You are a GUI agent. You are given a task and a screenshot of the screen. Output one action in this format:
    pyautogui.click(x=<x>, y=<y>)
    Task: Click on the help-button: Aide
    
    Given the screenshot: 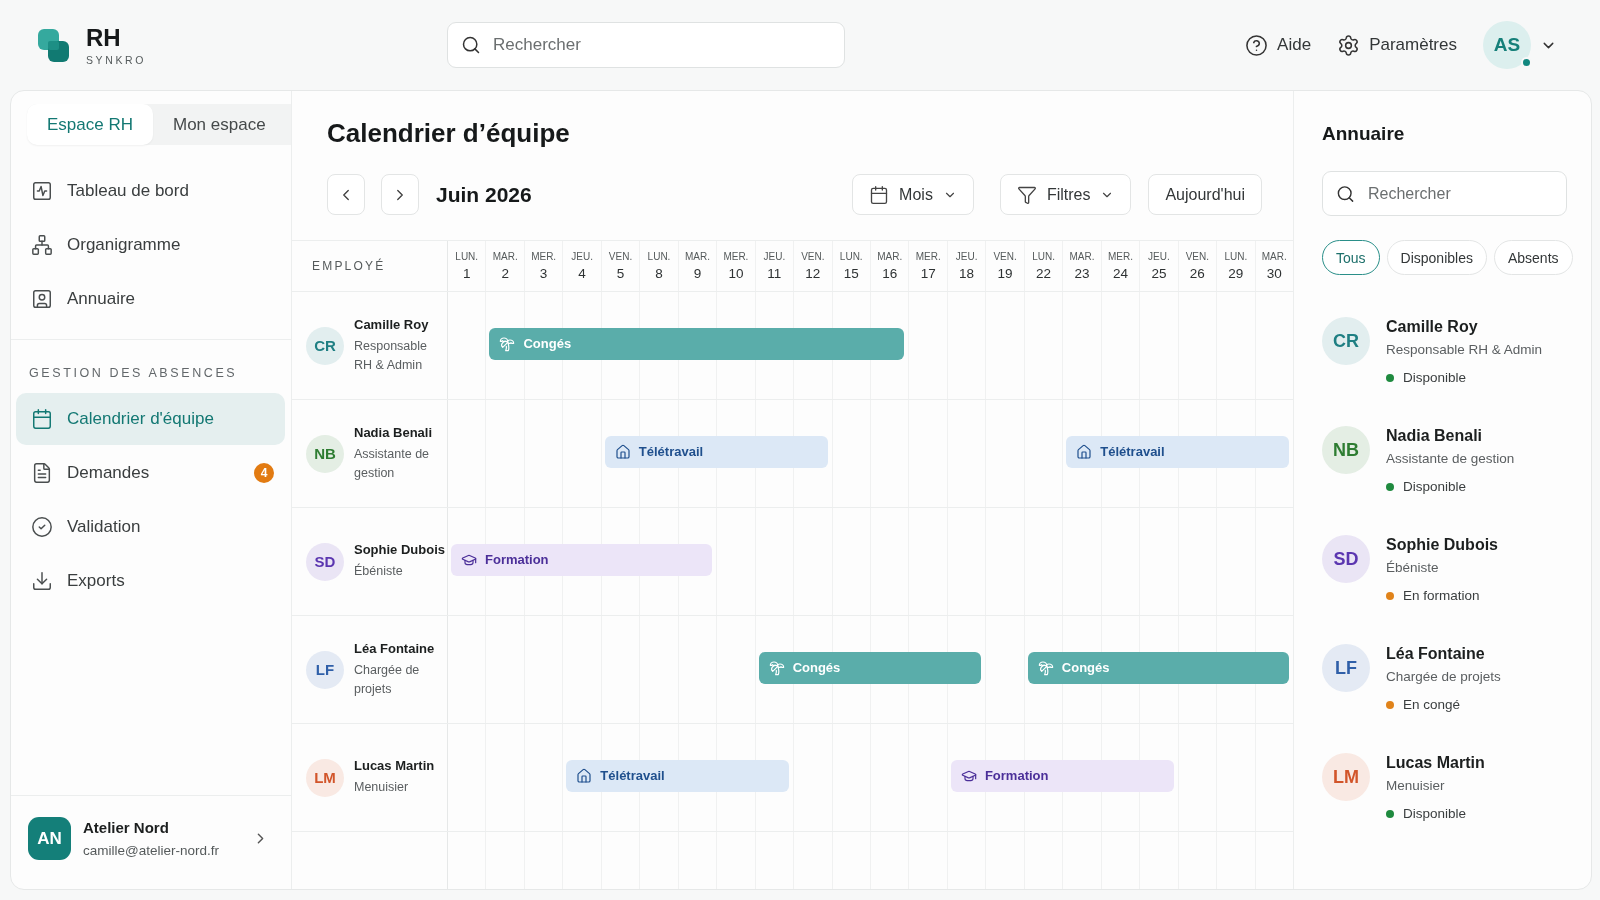 What is the action you would take?
    pyautogui.click(x=1278, y=45)
    